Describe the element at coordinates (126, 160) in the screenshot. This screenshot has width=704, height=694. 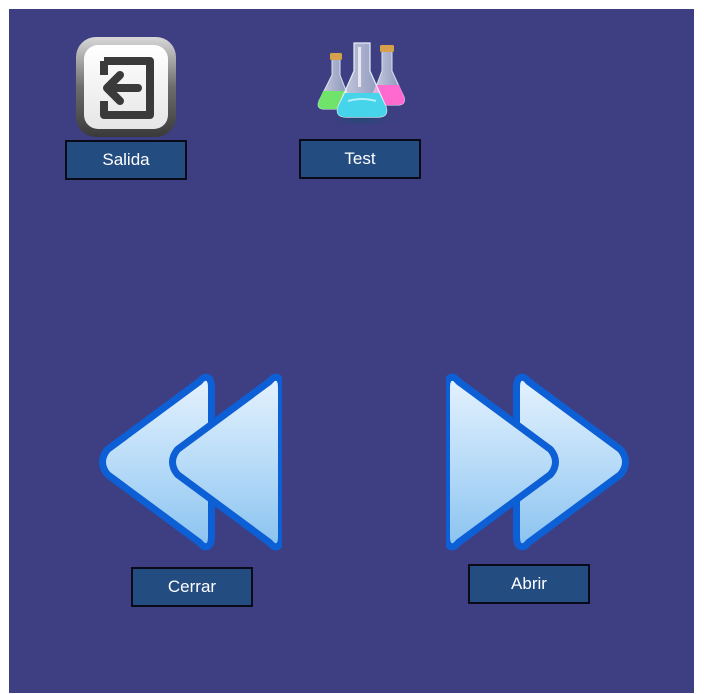
I see `exit-button: Salida` at that location.